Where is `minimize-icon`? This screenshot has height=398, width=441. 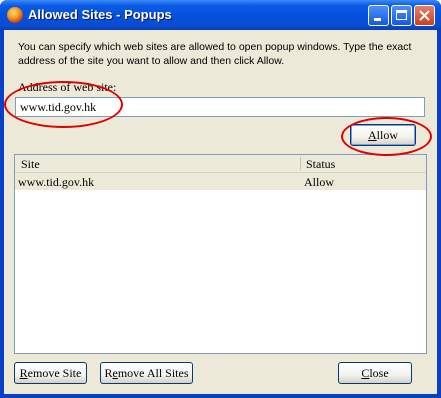 minimize-icon is located at coordinates (377, 19).